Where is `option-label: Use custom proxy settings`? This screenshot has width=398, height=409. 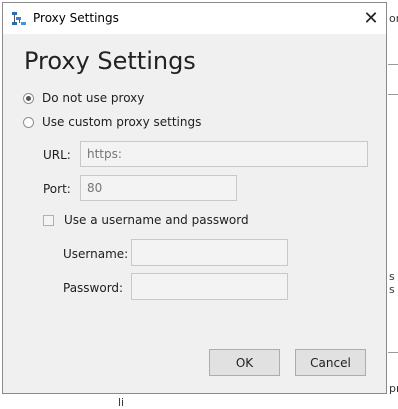
option-label: Use custom proxy settings is located at coordinates (122, 122).